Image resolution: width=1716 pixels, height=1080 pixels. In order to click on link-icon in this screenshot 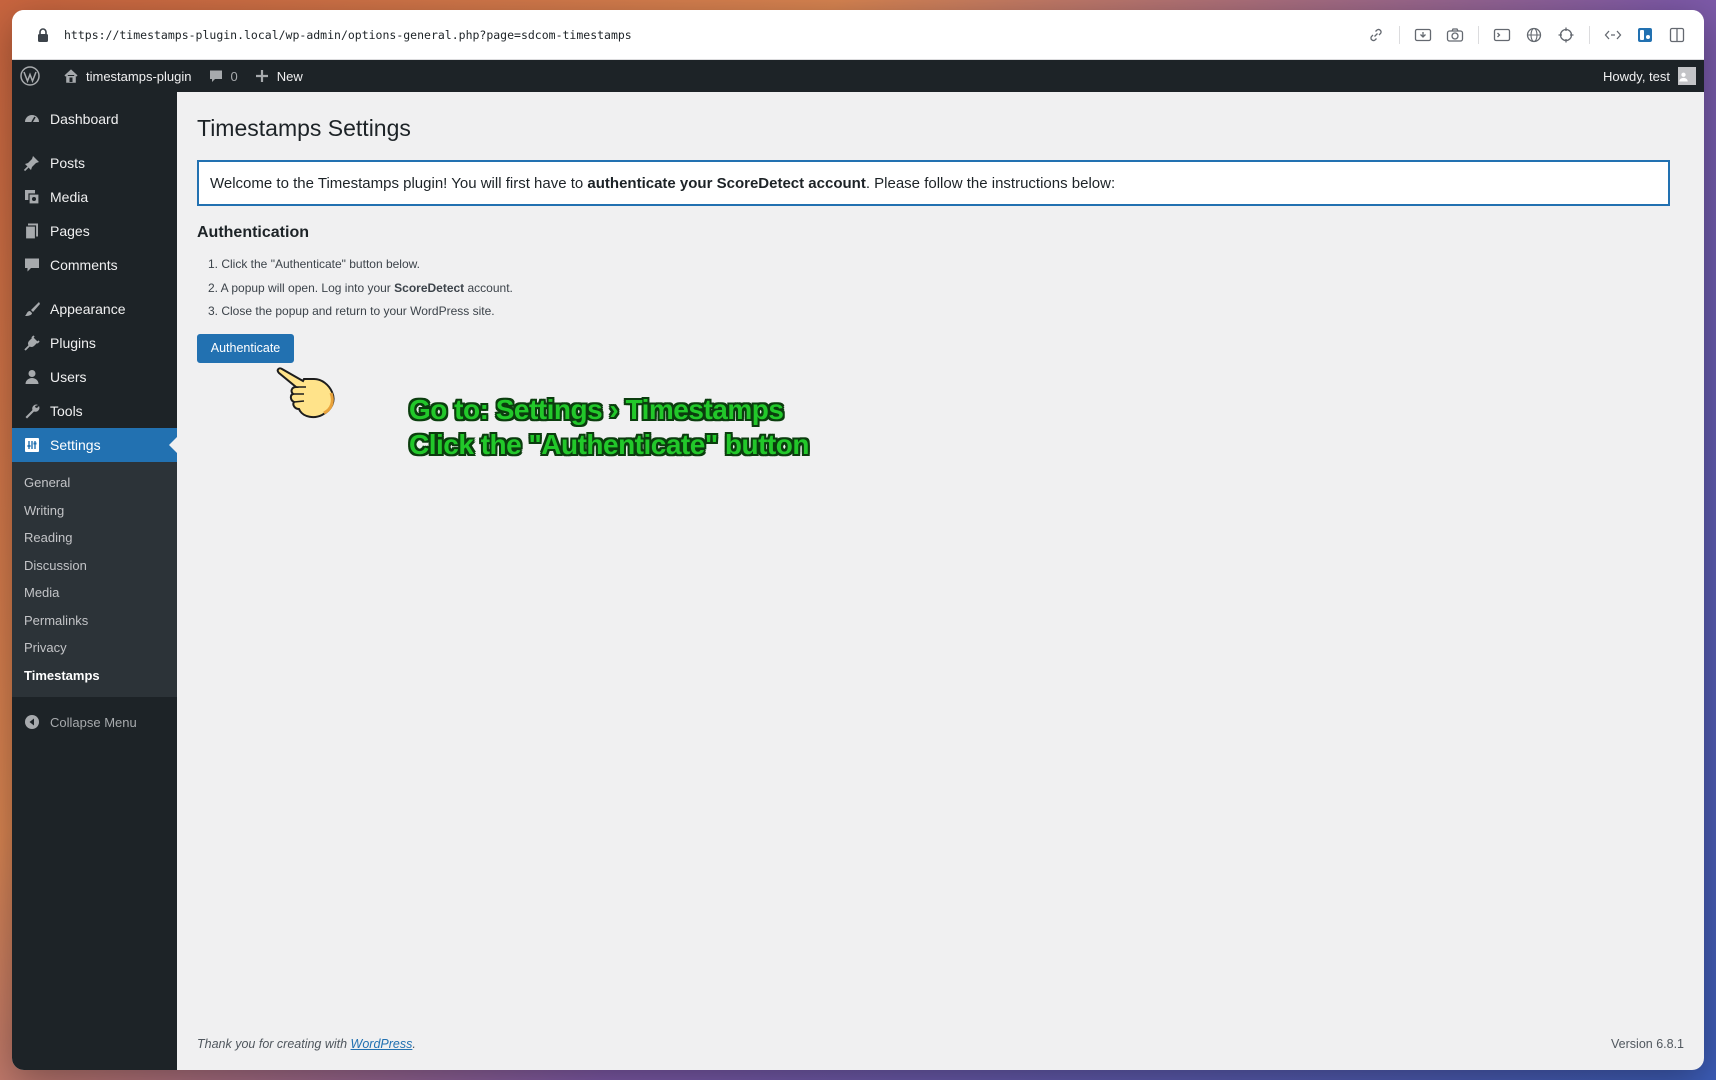, I will do `click(1376, 35)`.